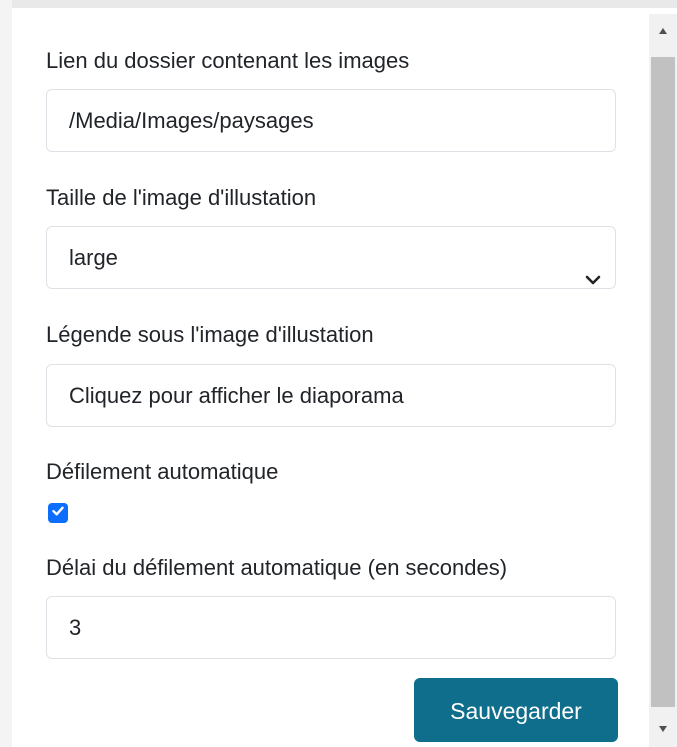 The height and width of the screenshot is (747, 677). Describe the element at coordinates (93, 257) in the screenshot. I see `image-size-selected-value: large` at that location.